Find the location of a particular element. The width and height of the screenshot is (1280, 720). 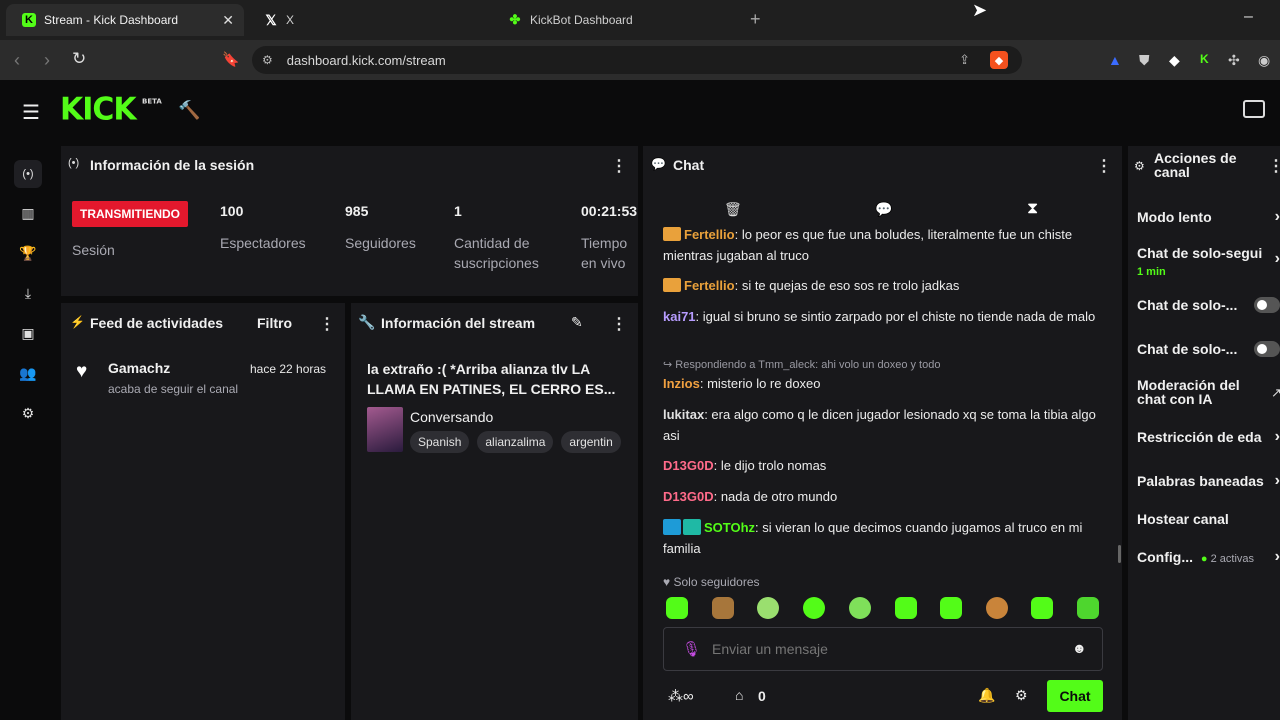

microphone-icon: 🎙 is located at coordinates (691, 649).